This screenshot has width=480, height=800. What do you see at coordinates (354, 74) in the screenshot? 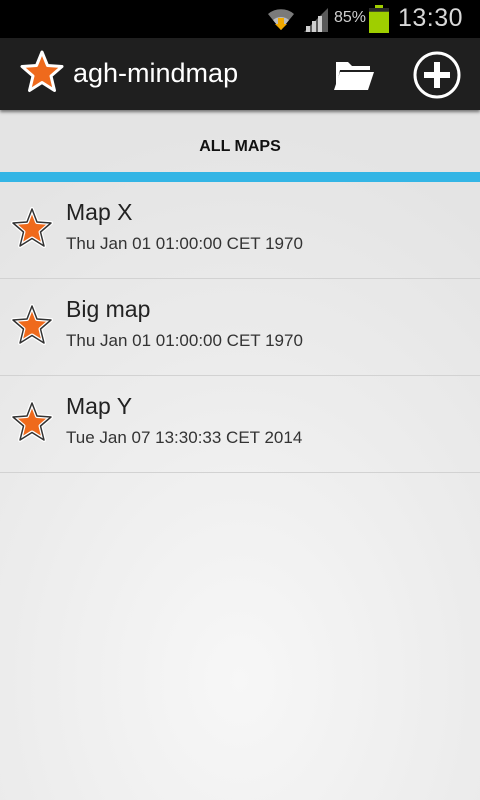
I see `folder-open-icon` at bounding box center [354, 74].